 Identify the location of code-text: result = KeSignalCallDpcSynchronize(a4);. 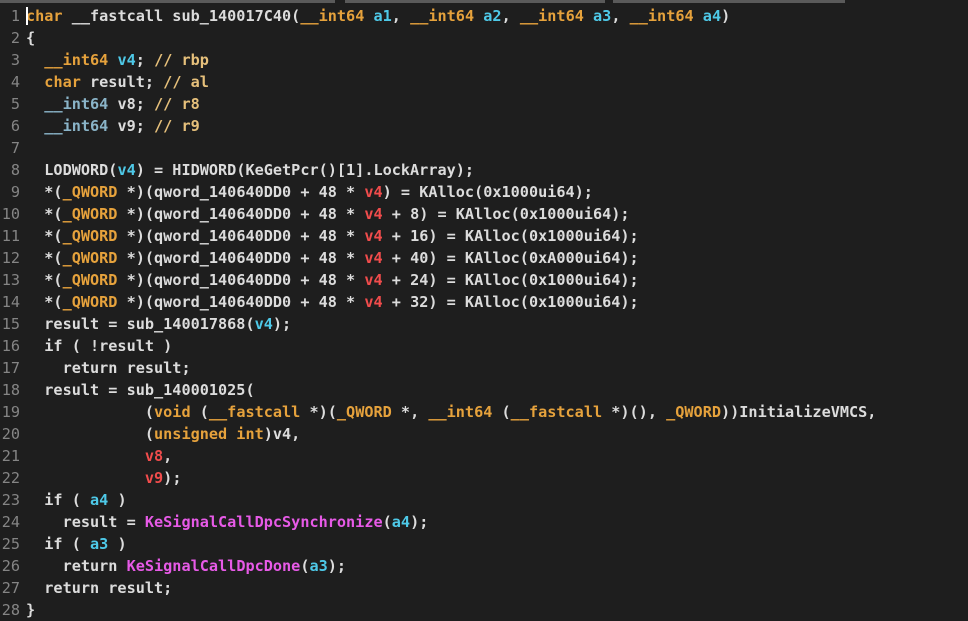
(227, 522).